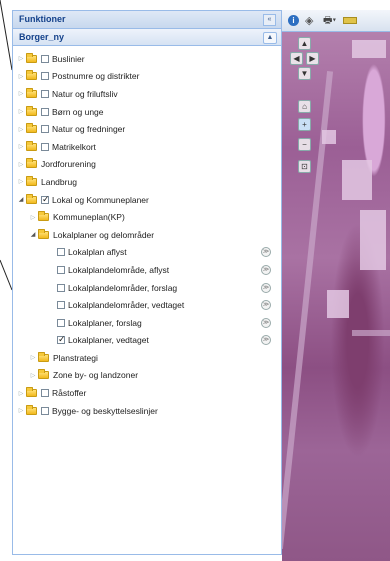 The height and width of the screenshot is (561, 390). What do you see at coordinates (311, 20) in the screenshot?
I see `layers-icon: ◈` at bounding box center [311, 20].